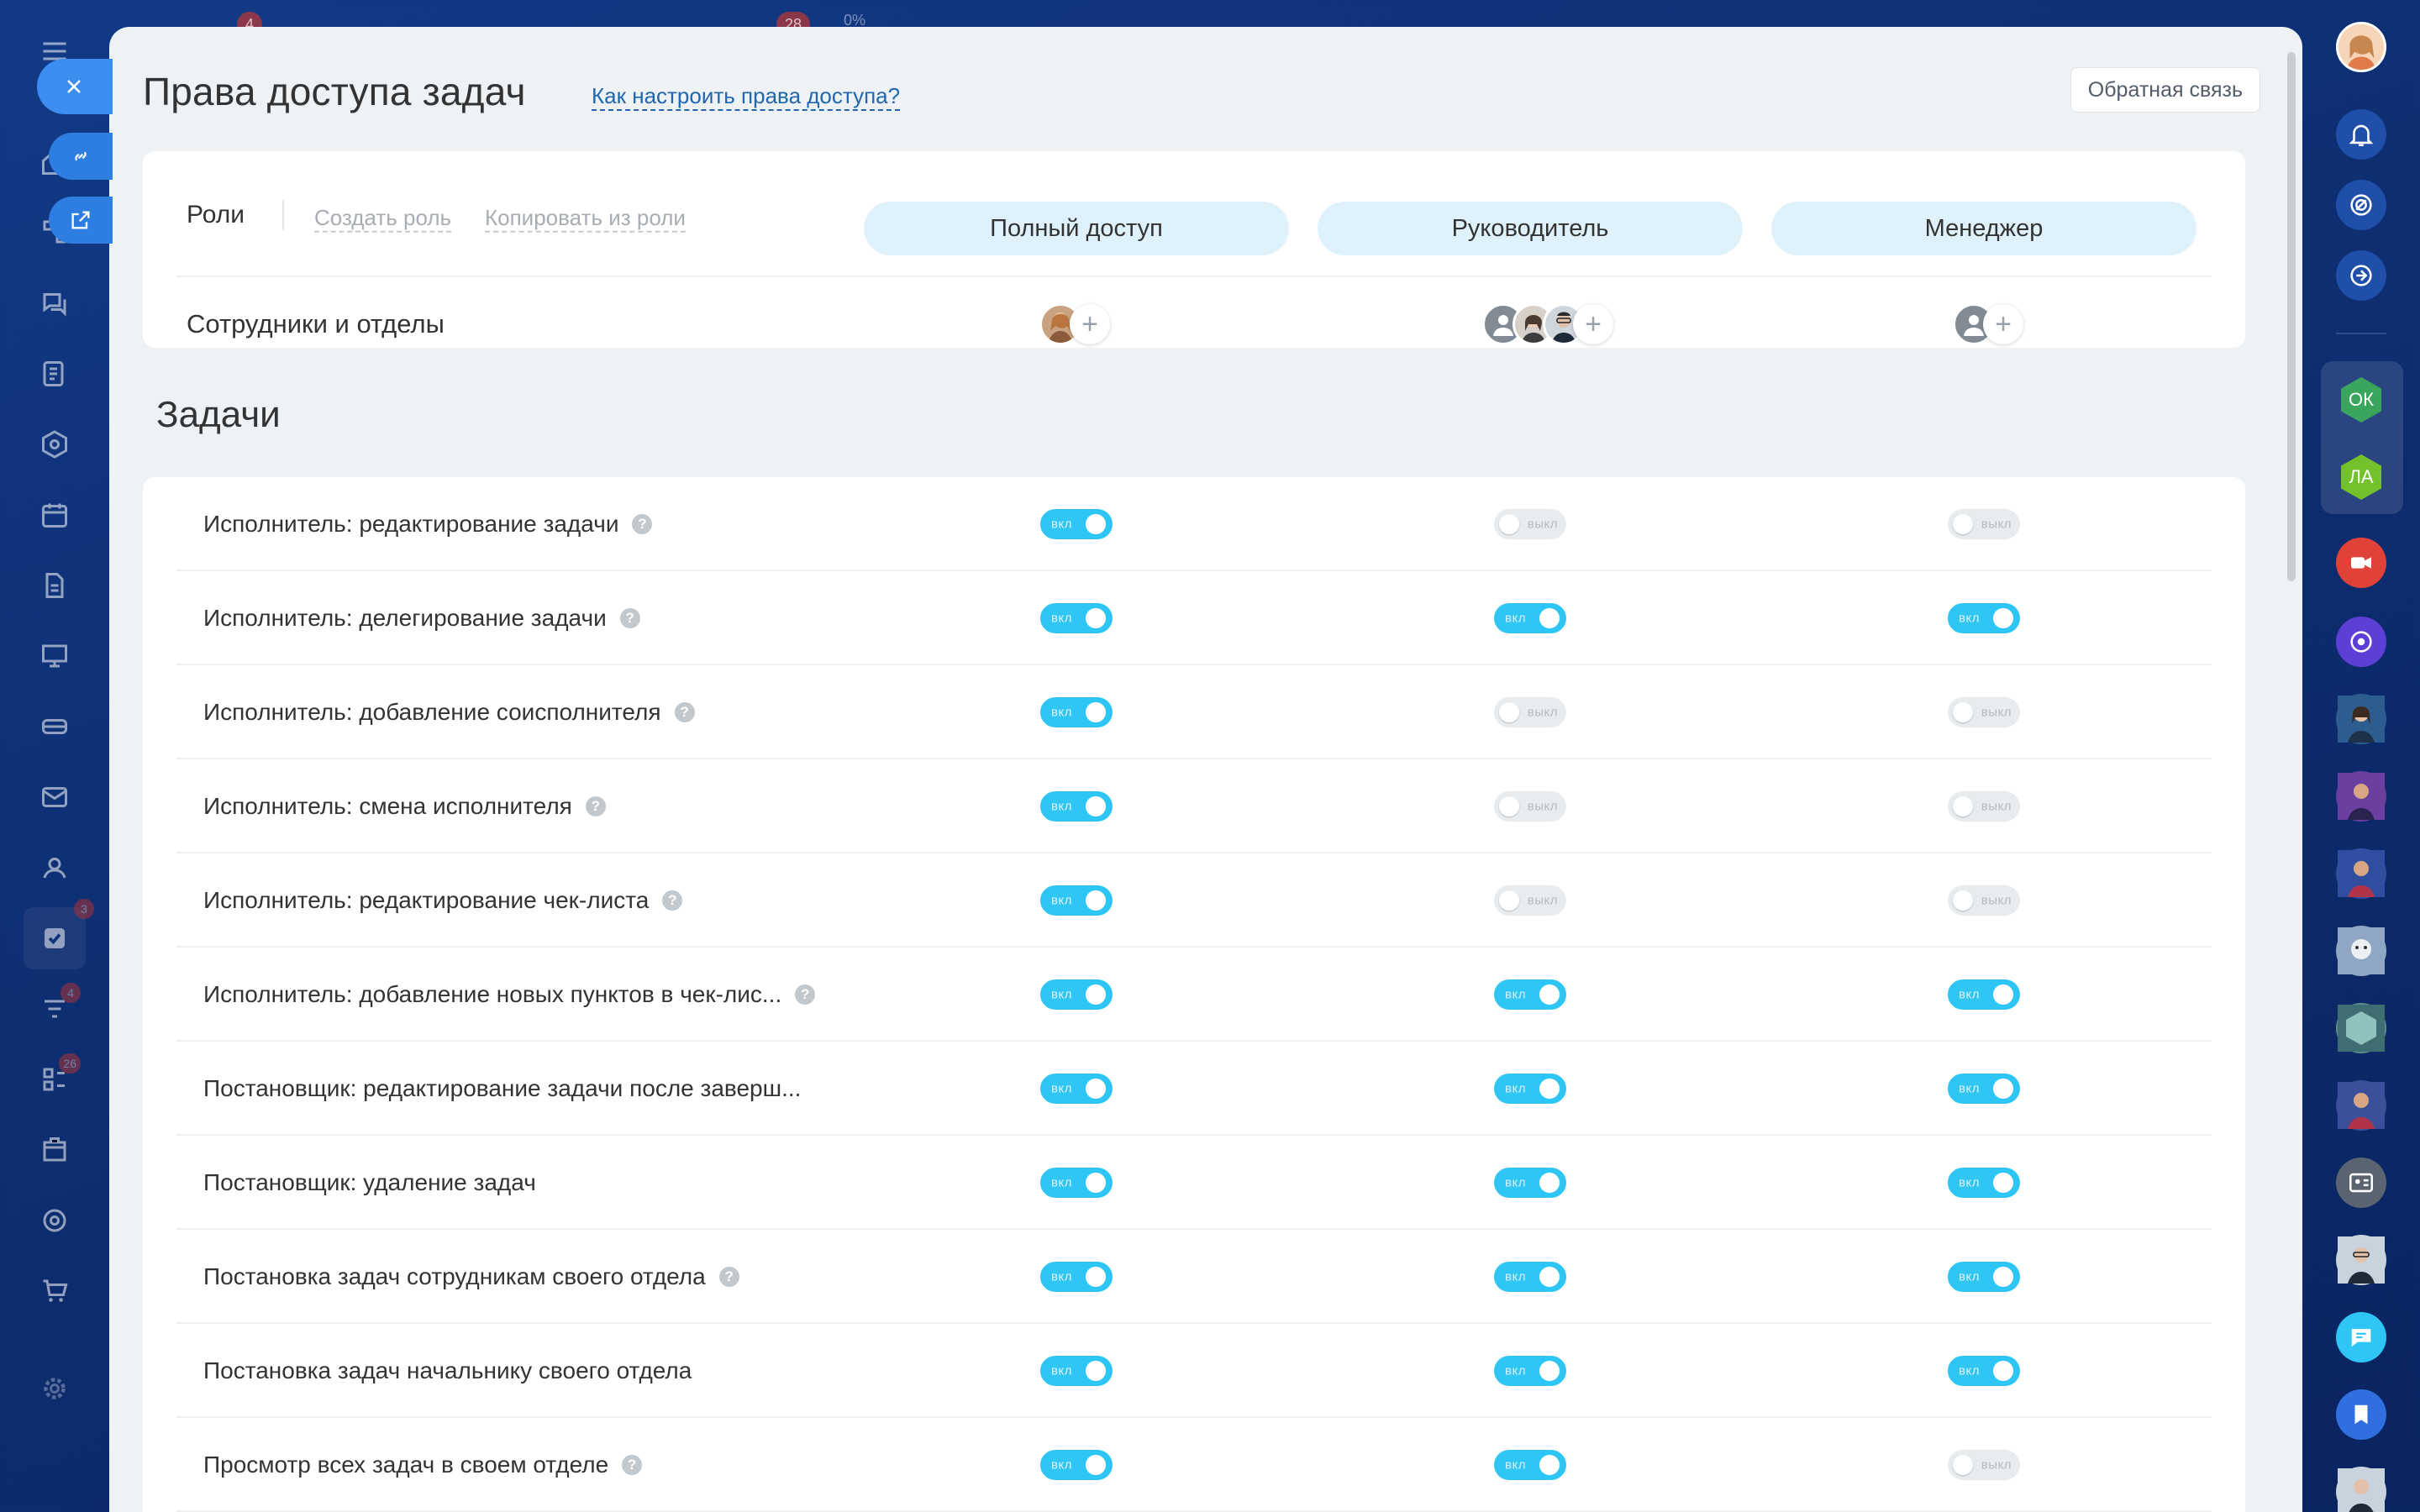  Describe the element at coordinates (75, 86) in the screenshot. I see `close-slider-button` at that location.